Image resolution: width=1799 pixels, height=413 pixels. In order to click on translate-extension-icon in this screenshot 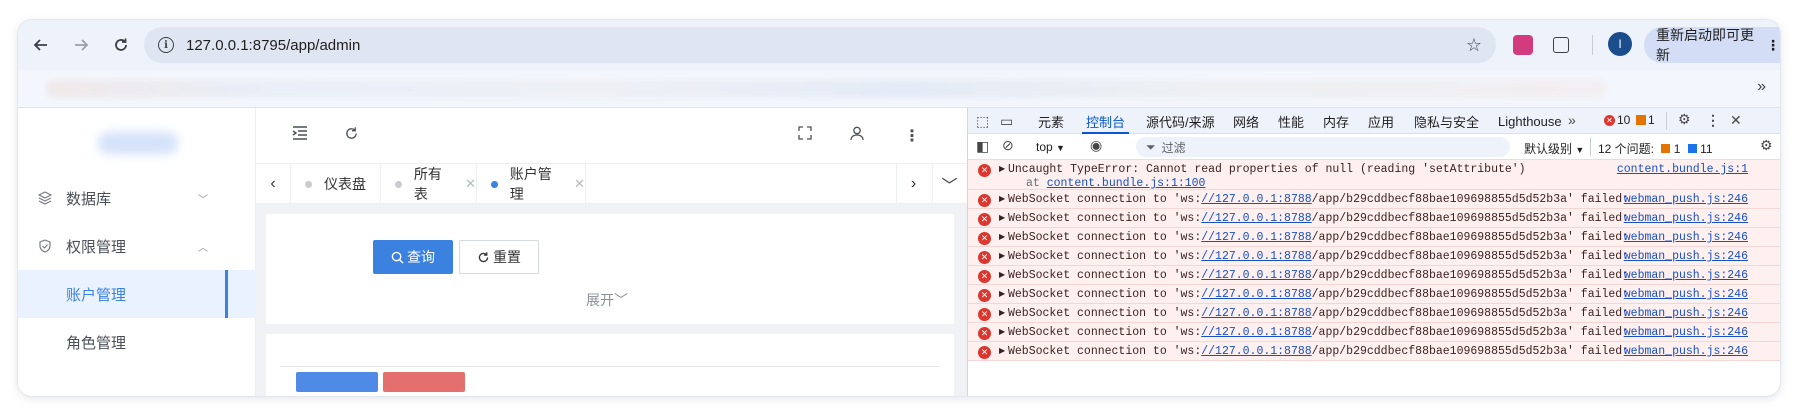, I will do `click(1523, 45)`.